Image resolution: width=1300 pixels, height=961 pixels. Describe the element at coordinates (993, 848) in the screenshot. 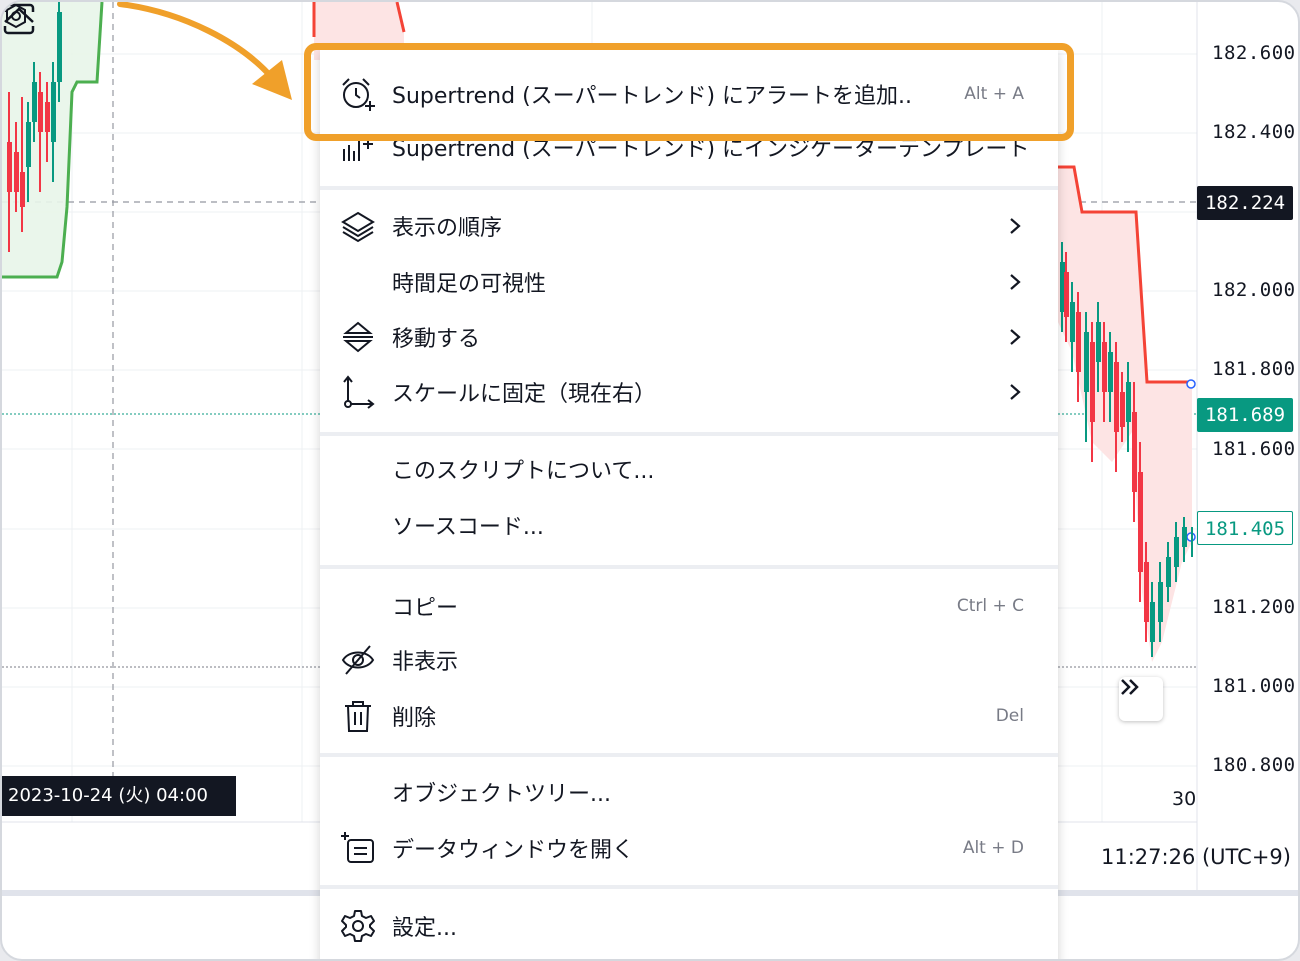

I see `menu-item-shortcut: Alt + D` at that location.